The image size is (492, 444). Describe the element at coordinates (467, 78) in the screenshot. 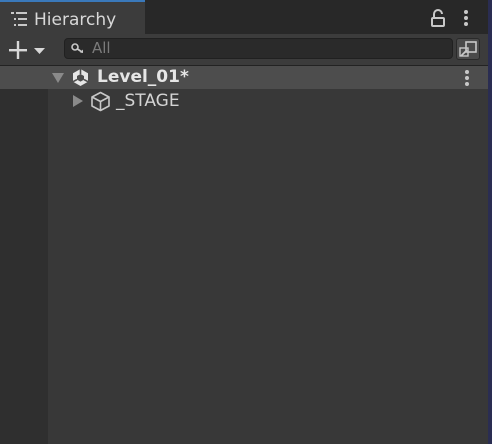

I see `scene-menu-icon` at that location.